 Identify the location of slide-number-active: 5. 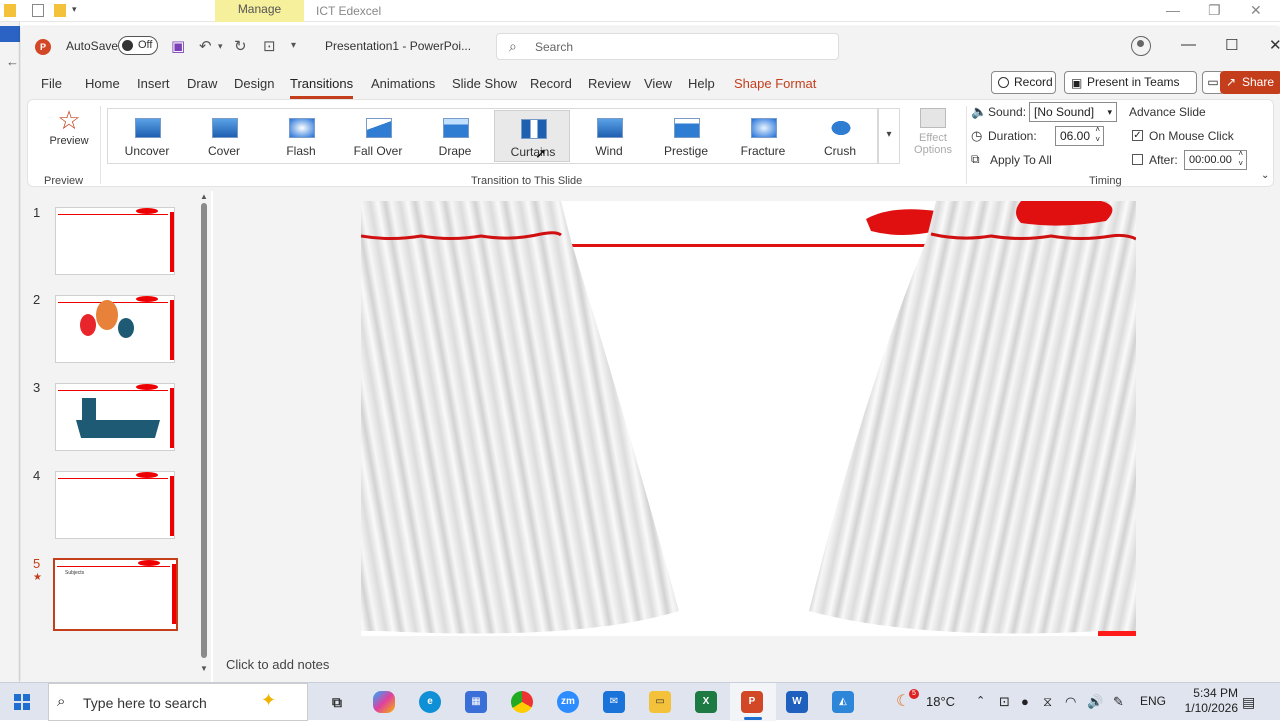
(37, 563).